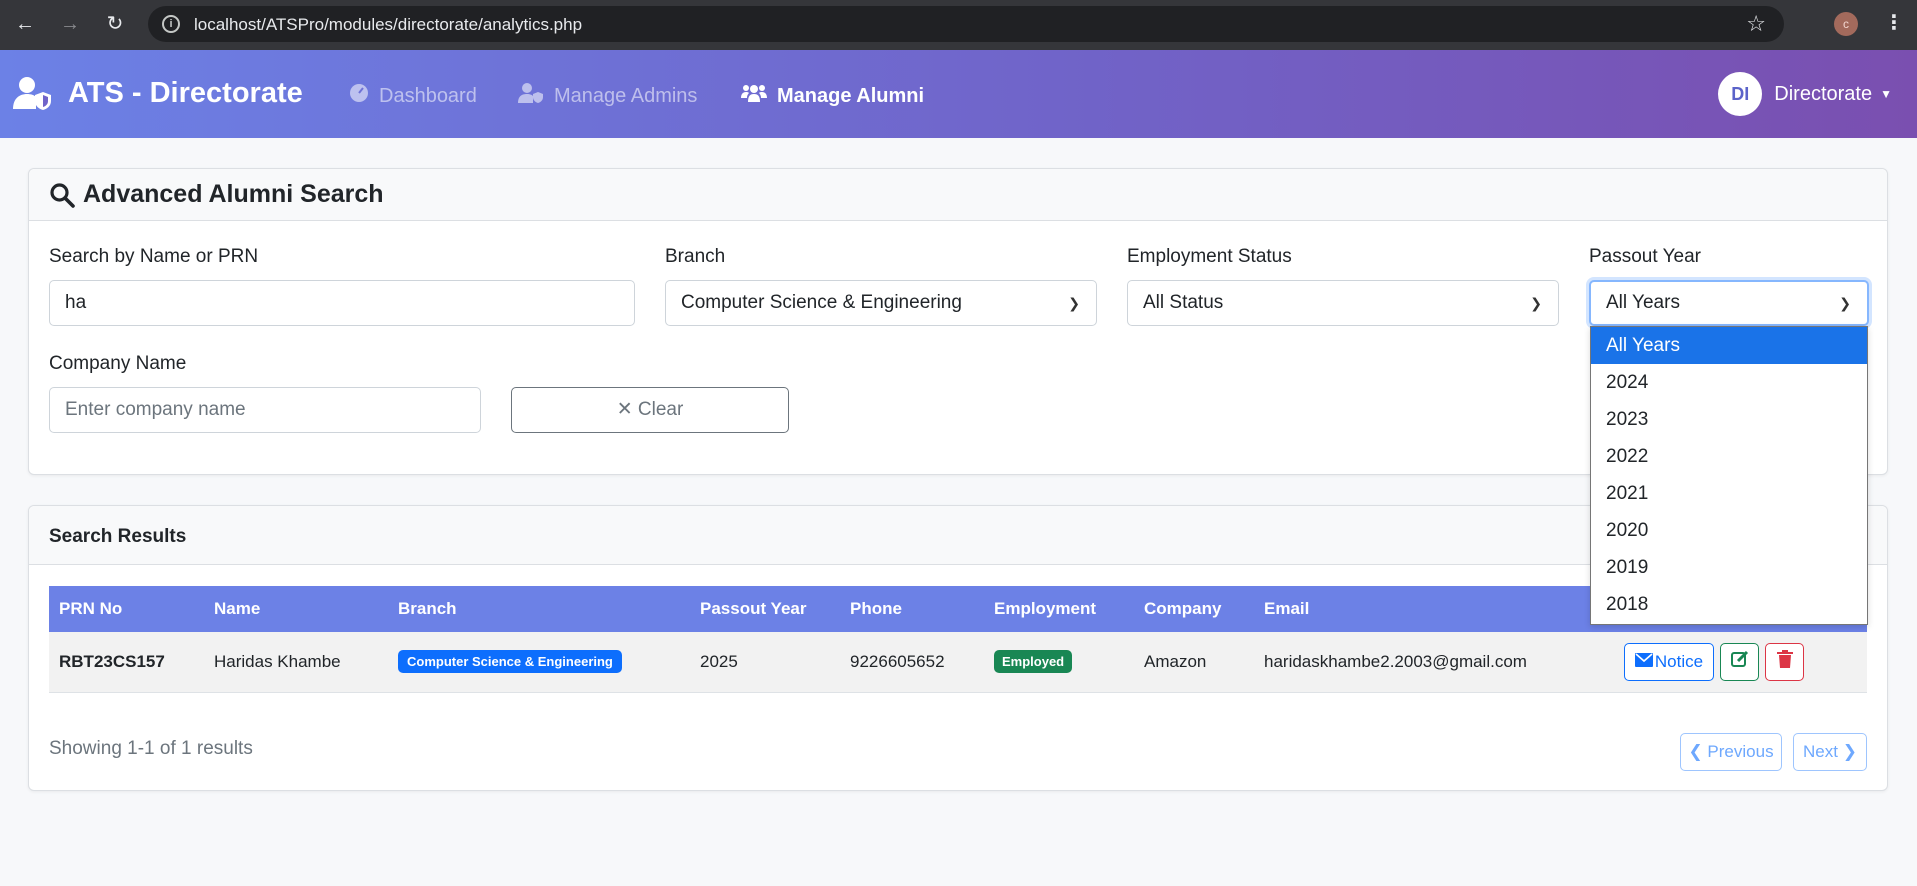 This screenshot has height=886, width=1917. Describe the element at coordinates (1183, 608) in the screenshot. I see `col-company: Company` at that location.